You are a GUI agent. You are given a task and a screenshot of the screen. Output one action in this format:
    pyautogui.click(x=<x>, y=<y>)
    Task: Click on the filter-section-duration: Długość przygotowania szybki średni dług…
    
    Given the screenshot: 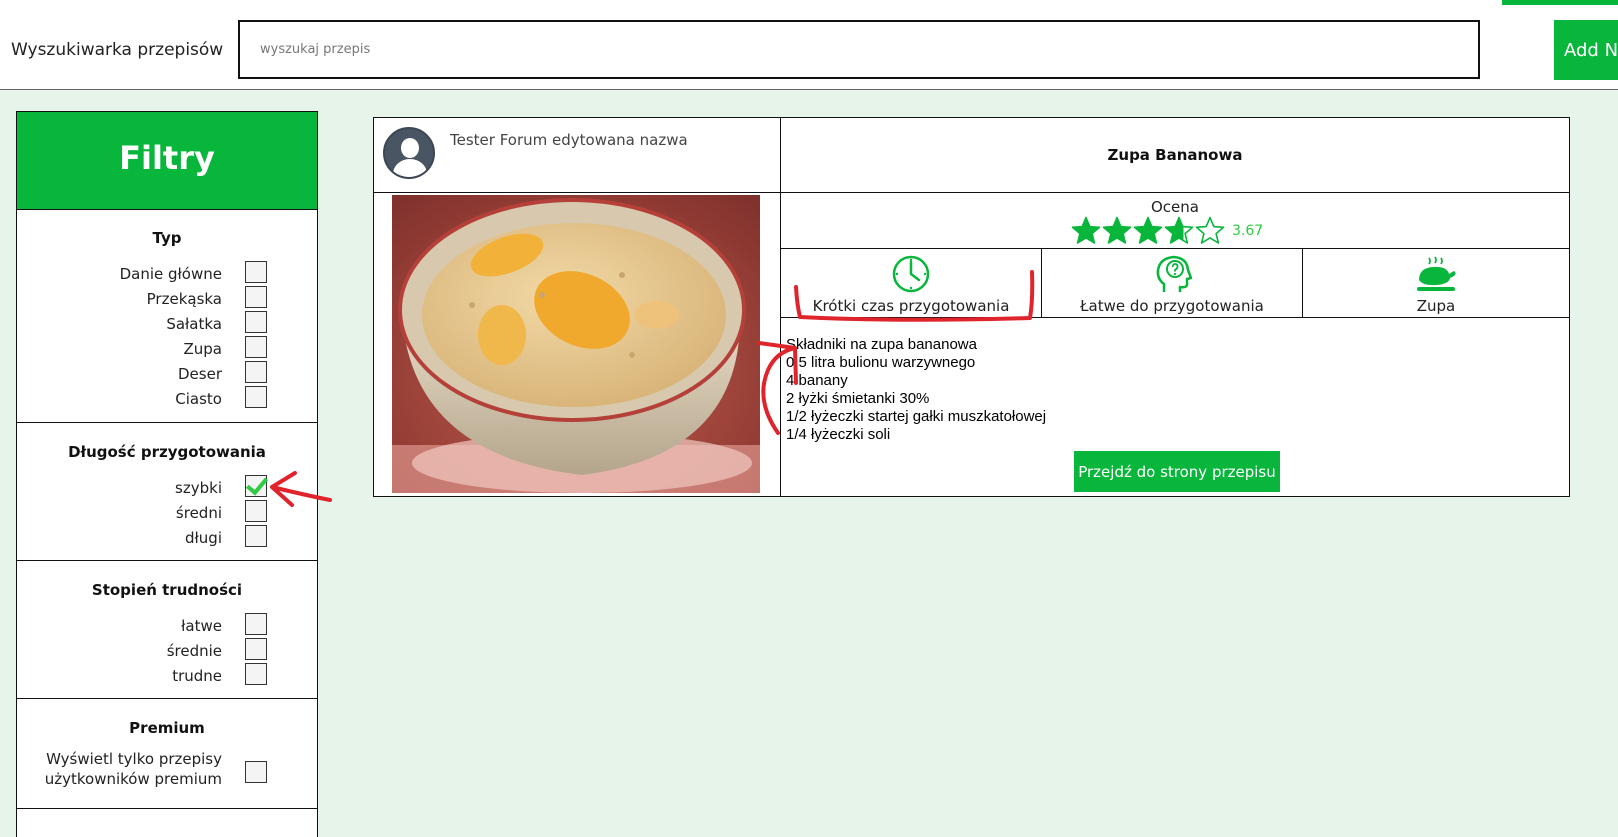 What is the action you would take?
    pyautogui.click(x=167, y=492)
    